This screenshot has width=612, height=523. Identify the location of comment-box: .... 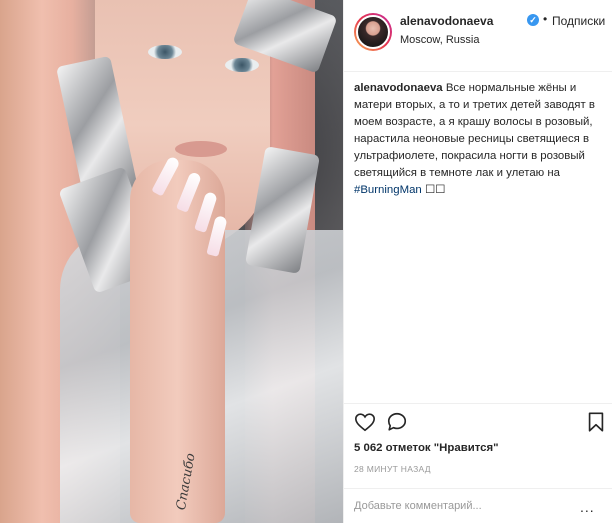
(478, 505).